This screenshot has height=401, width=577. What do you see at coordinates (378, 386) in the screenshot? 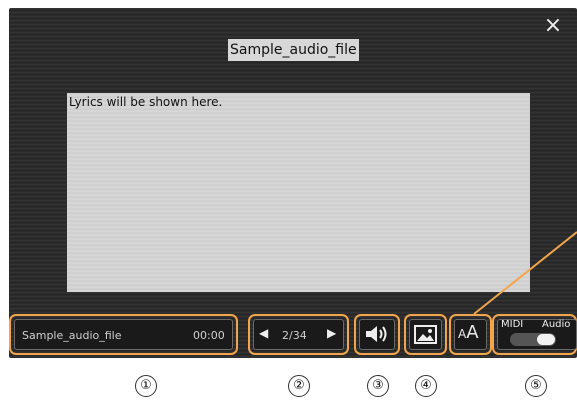
I see `callout-3: ③` at bounding box center [378, 386].